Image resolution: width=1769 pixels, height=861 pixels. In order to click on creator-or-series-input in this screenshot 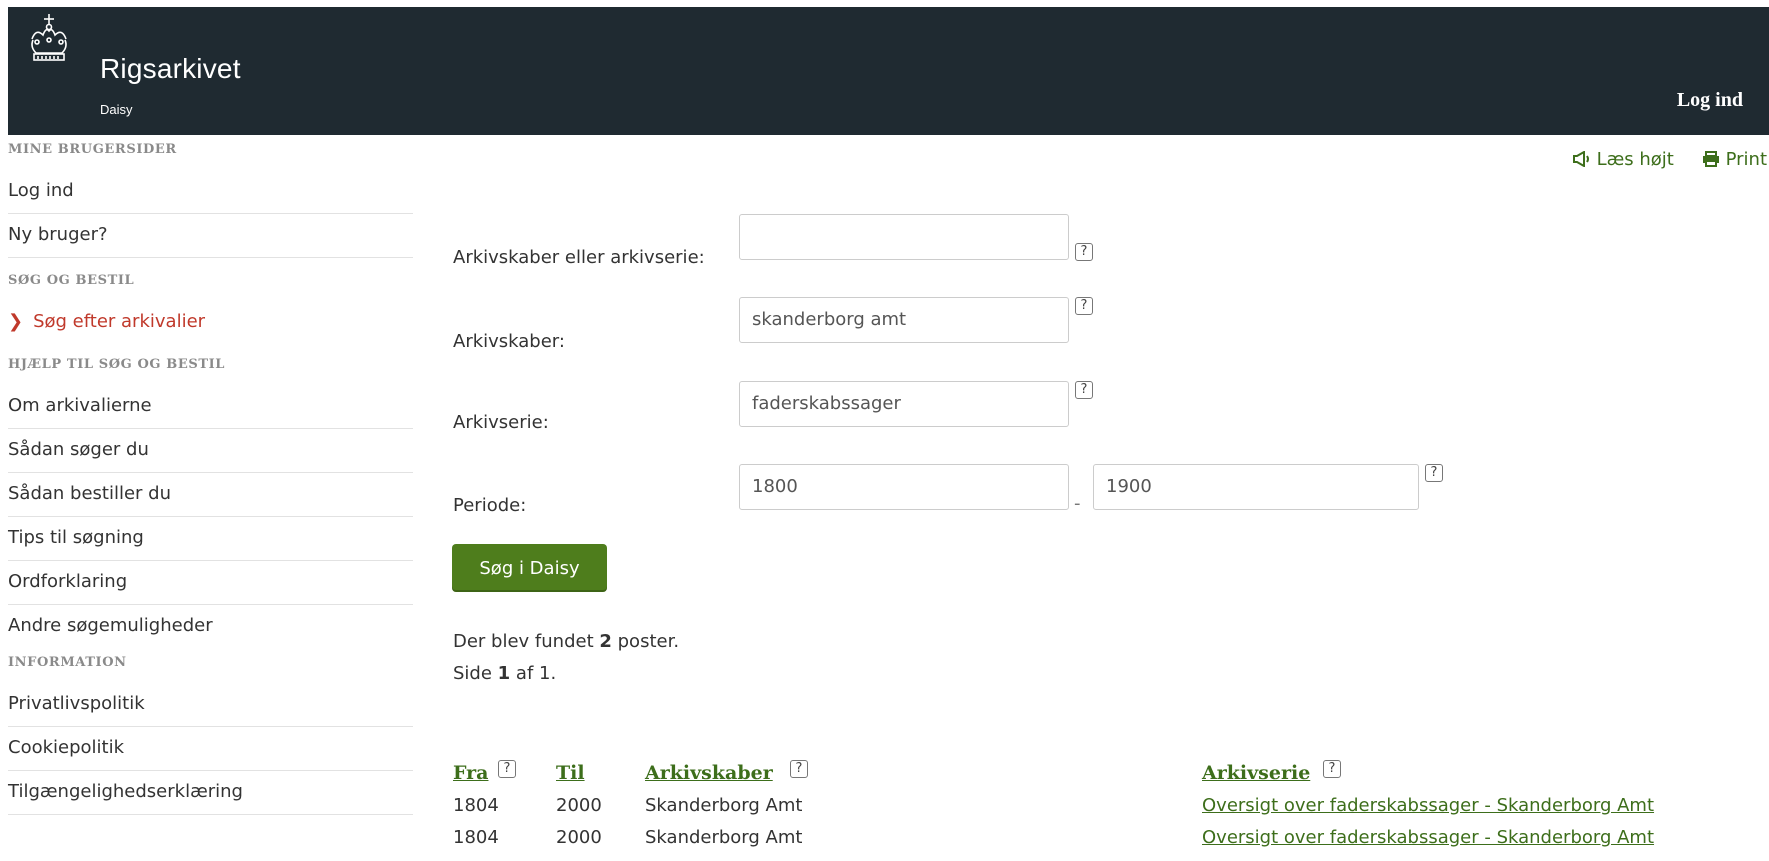, I will do `click(904, 237)`.